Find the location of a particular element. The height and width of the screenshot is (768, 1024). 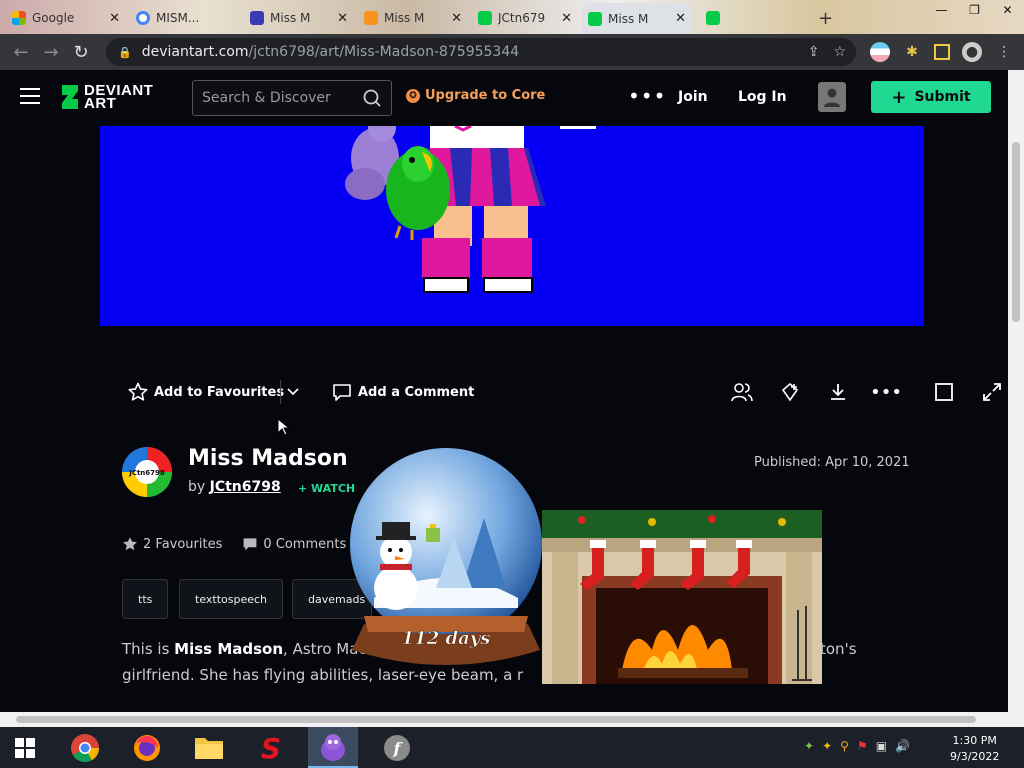

more-actions-icon: ••• is located at coordinates (886, 392).